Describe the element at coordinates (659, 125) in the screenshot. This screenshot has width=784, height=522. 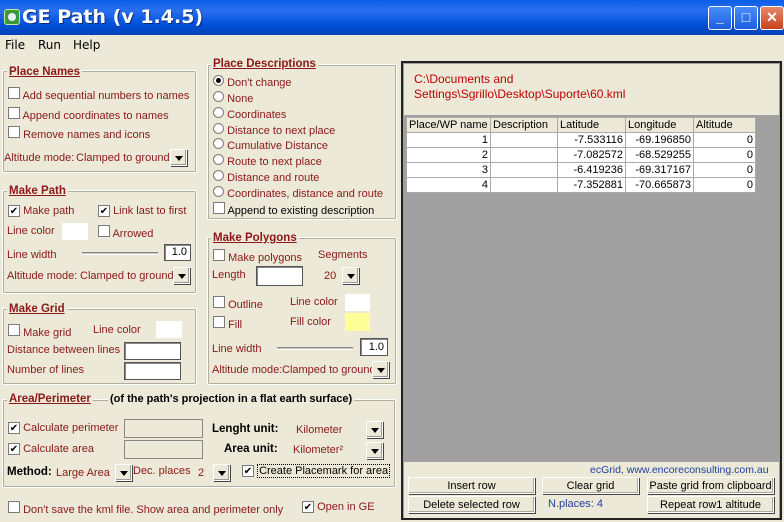
I see `col-longitude: Longitude` at that location.